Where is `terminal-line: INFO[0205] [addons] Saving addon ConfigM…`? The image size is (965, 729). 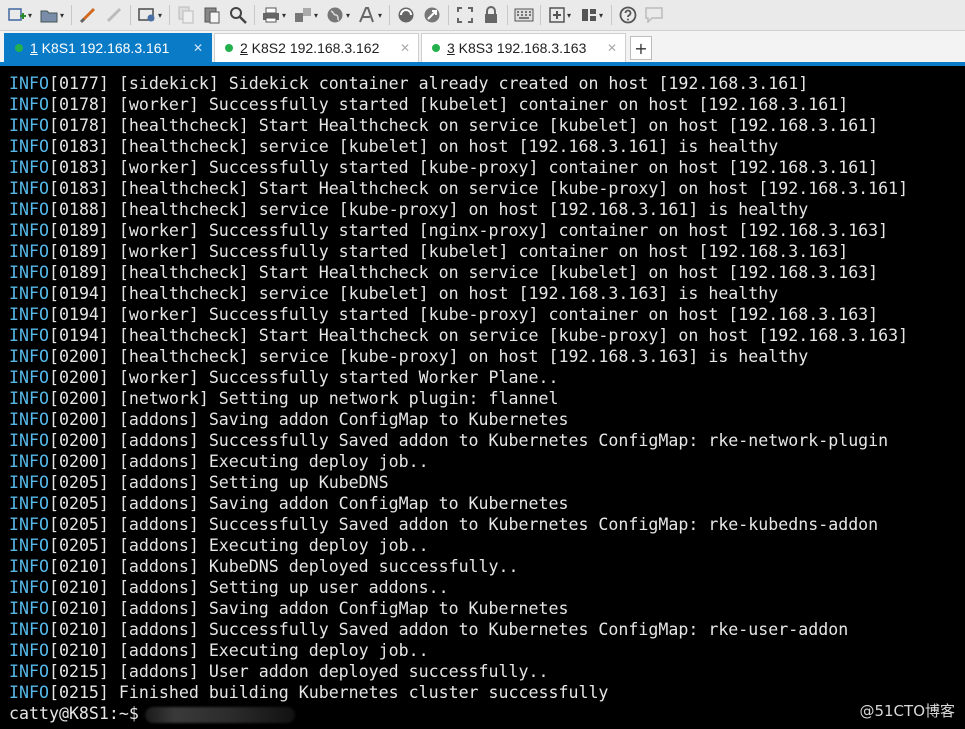 terminal-line: INFO[0205] [addons] Saving addon ConfigM… is located at coordinates (458, 503).